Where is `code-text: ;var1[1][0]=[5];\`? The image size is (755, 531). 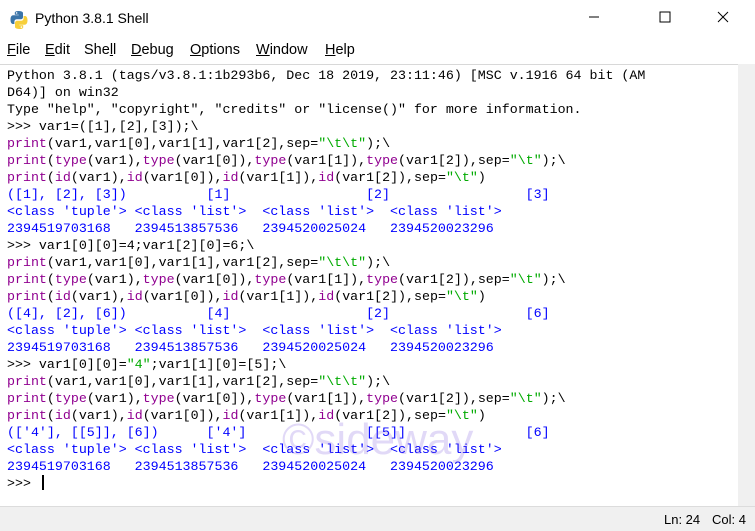 code-text: ;var1[1][0]=[5];\ is located at coordinates (218, 364).